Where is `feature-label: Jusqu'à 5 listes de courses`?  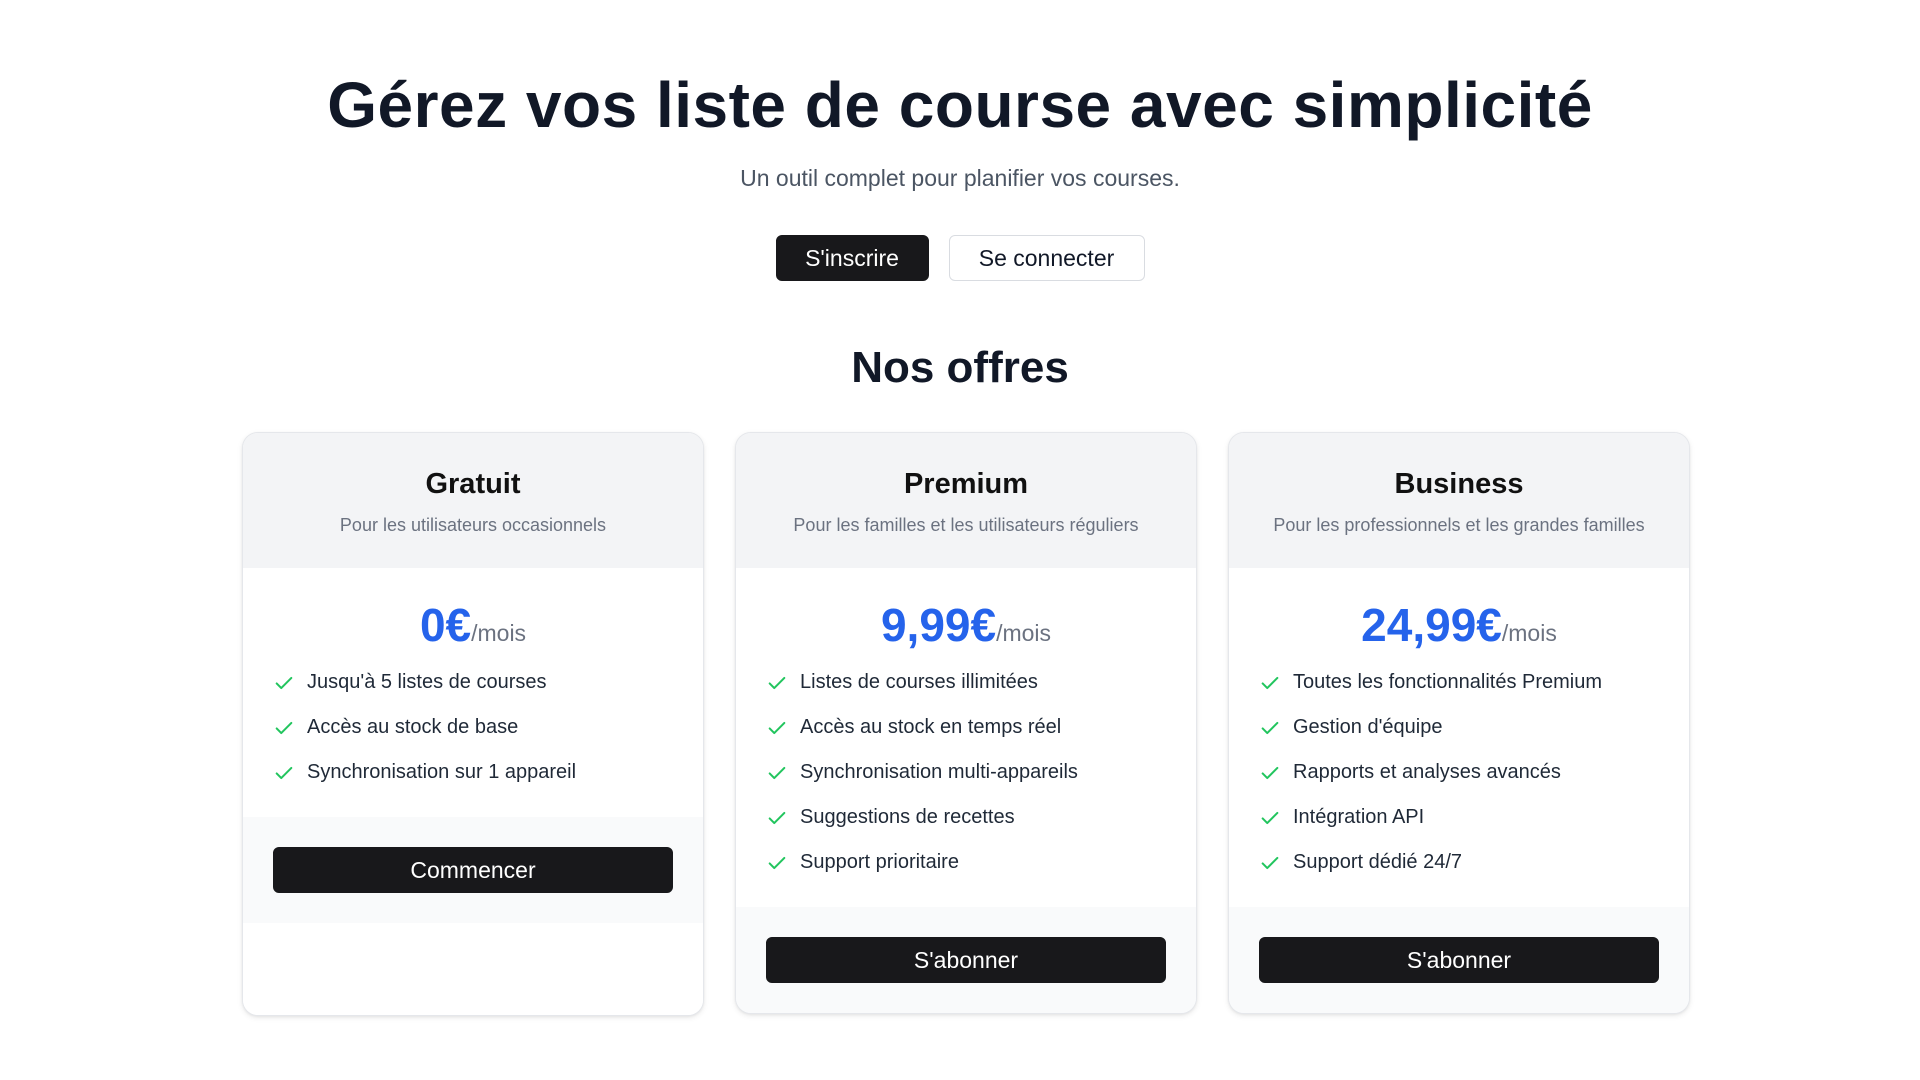 feature-label: Jusqu'à 5 listes de courses is located at coordinates (427, 682).